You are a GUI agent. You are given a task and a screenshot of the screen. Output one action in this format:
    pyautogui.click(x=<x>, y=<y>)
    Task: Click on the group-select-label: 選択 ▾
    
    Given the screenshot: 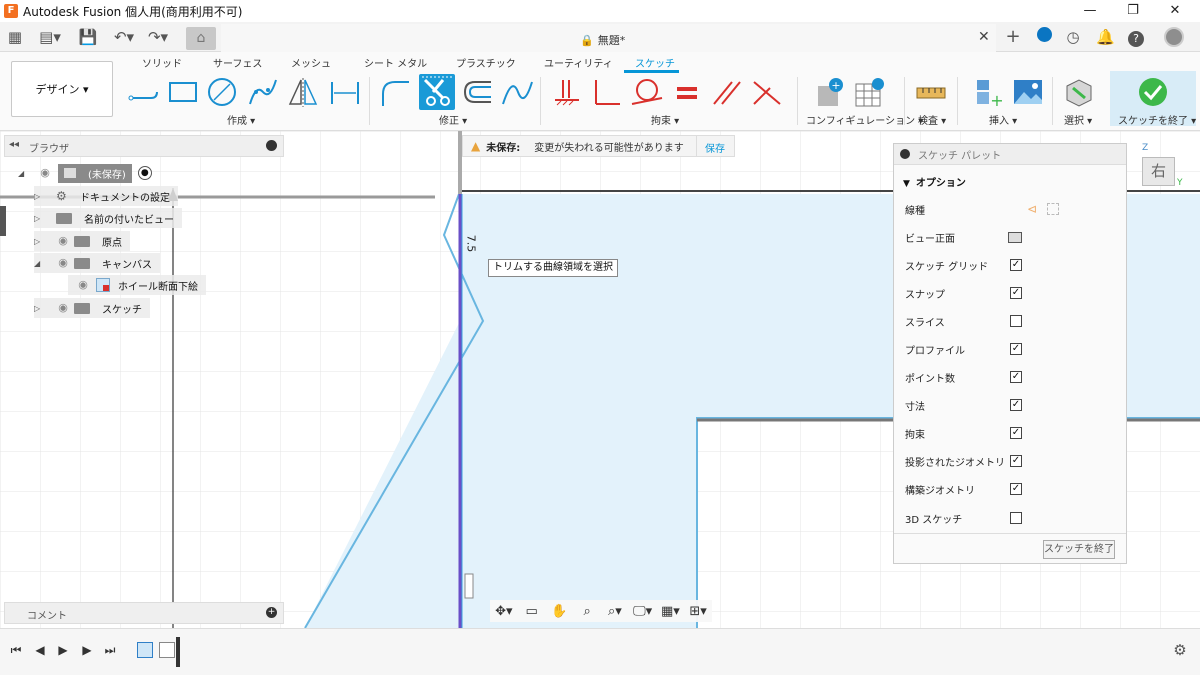 What is the action you would take?
    pyautogui.click(x=1078, y=119)
    